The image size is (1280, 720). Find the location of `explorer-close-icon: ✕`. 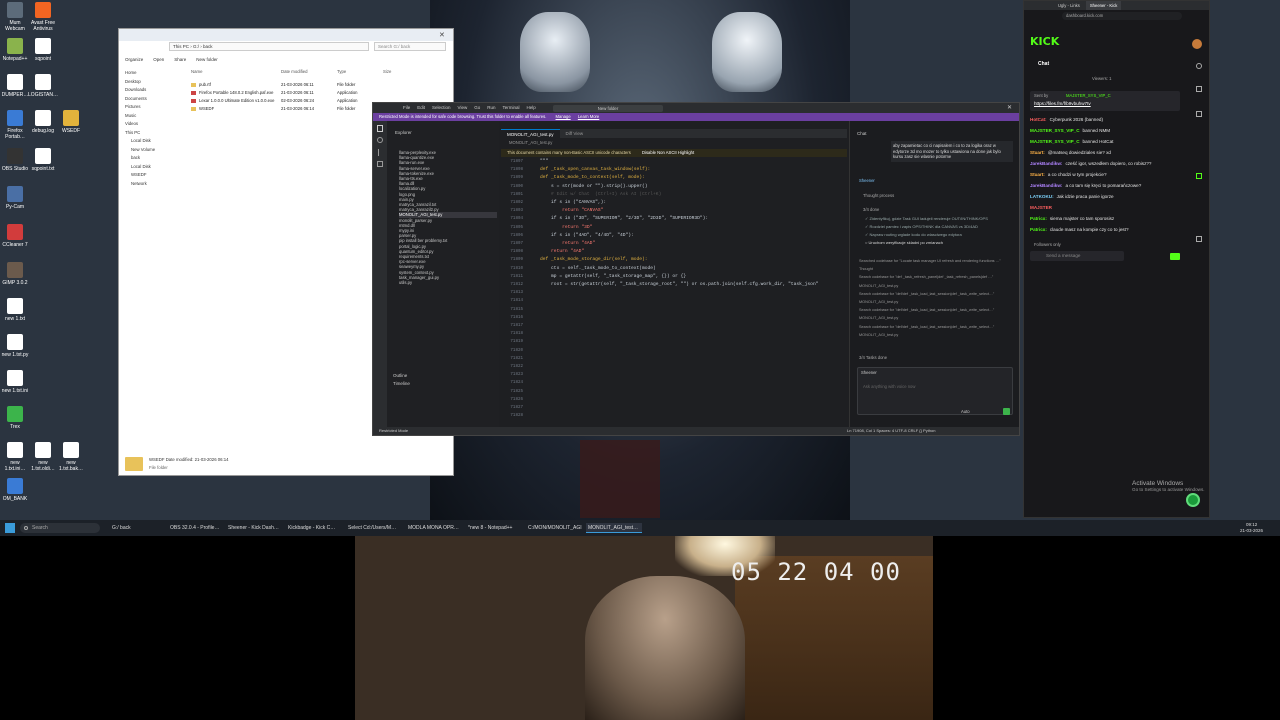

explorer-close-icon: ✕ is located at coordinates (442, 35).